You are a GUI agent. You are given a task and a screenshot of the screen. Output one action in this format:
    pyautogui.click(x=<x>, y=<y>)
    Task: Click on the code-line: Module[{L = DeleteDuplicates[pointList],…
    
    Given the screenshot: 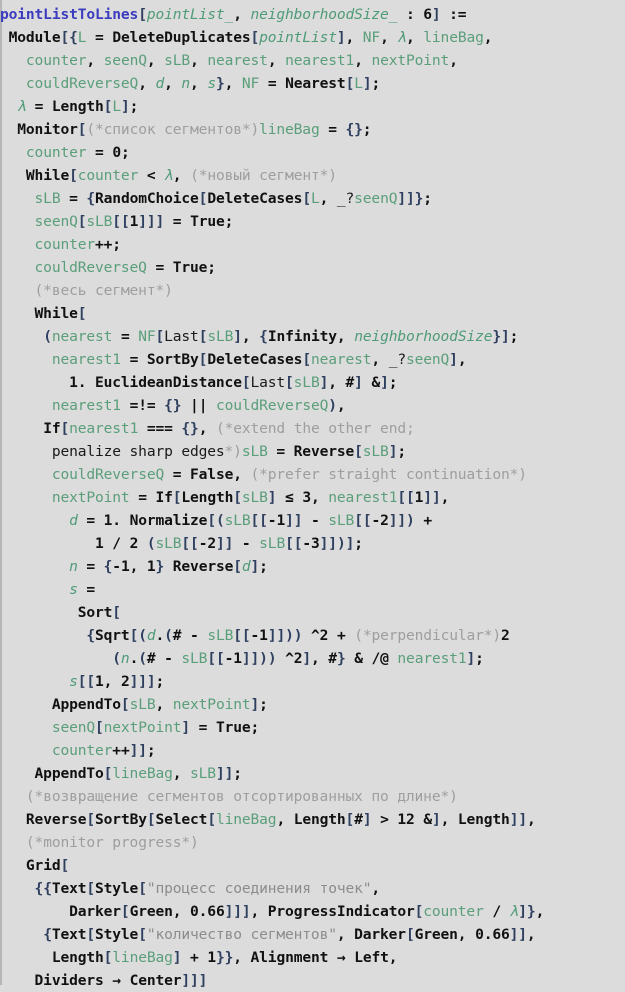 What is the action you would take?
    pyautogui.click(x=312, y=37)
    